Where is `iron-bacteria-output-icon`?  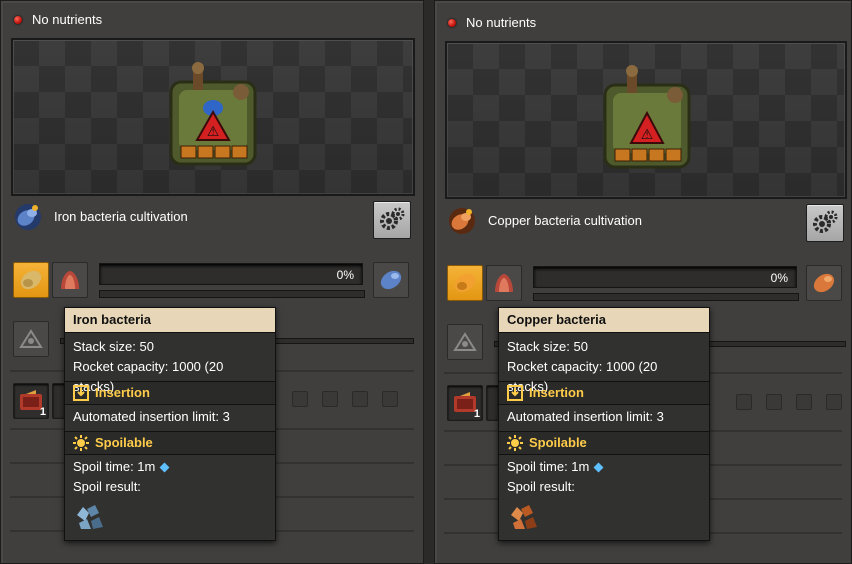
iron-bacteria-output-icon is located at coordinates (391, 280).